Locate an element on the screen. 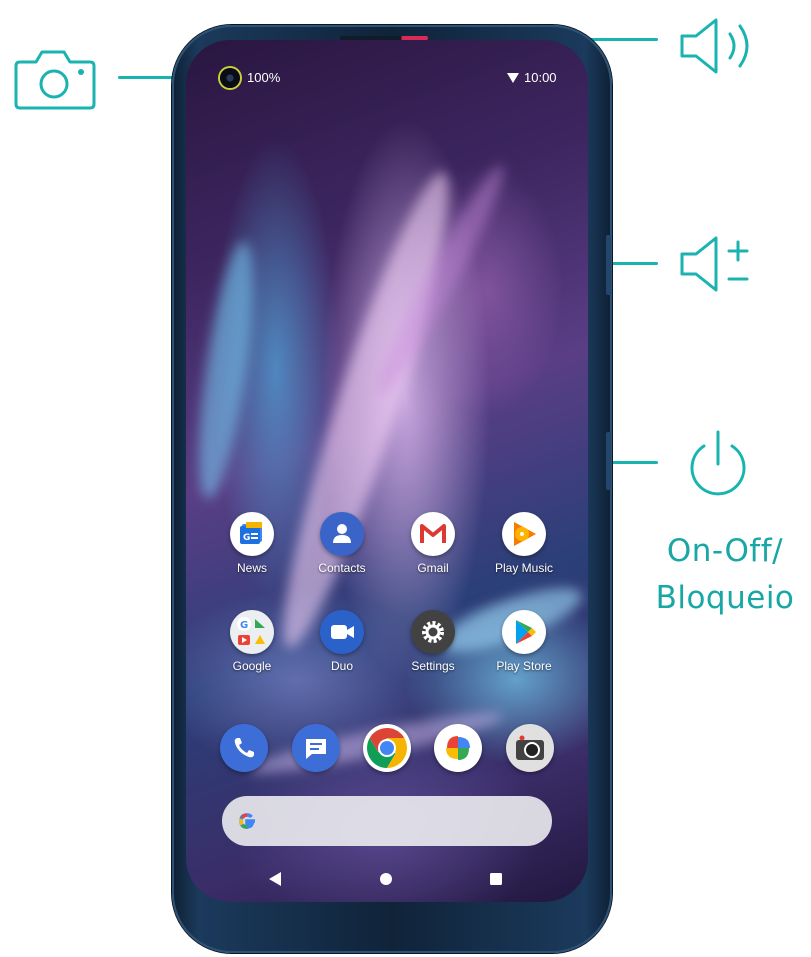 The image size is (811, 957). app-label: Duo is located at coordinates (341, 666).